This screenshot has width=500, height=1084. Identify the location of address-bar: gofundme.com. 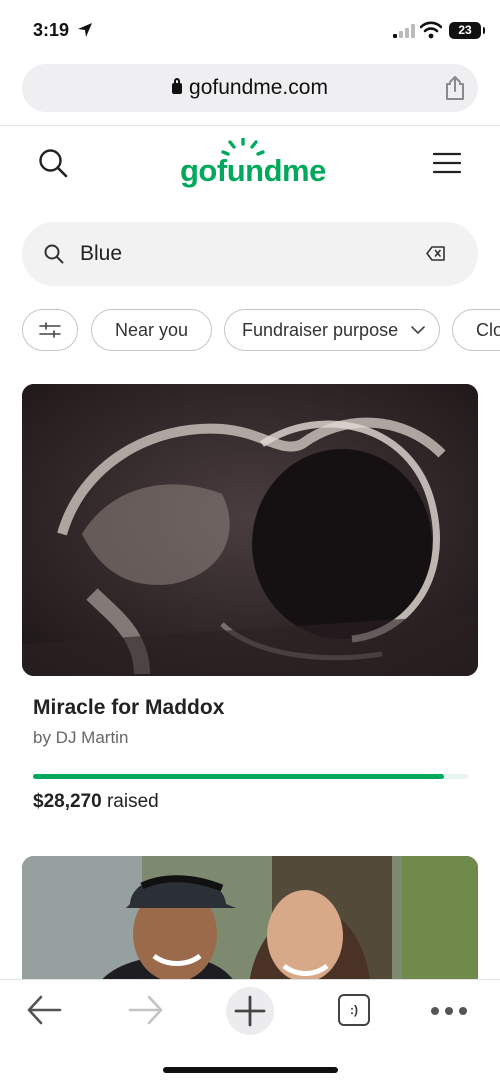
(250, 88).